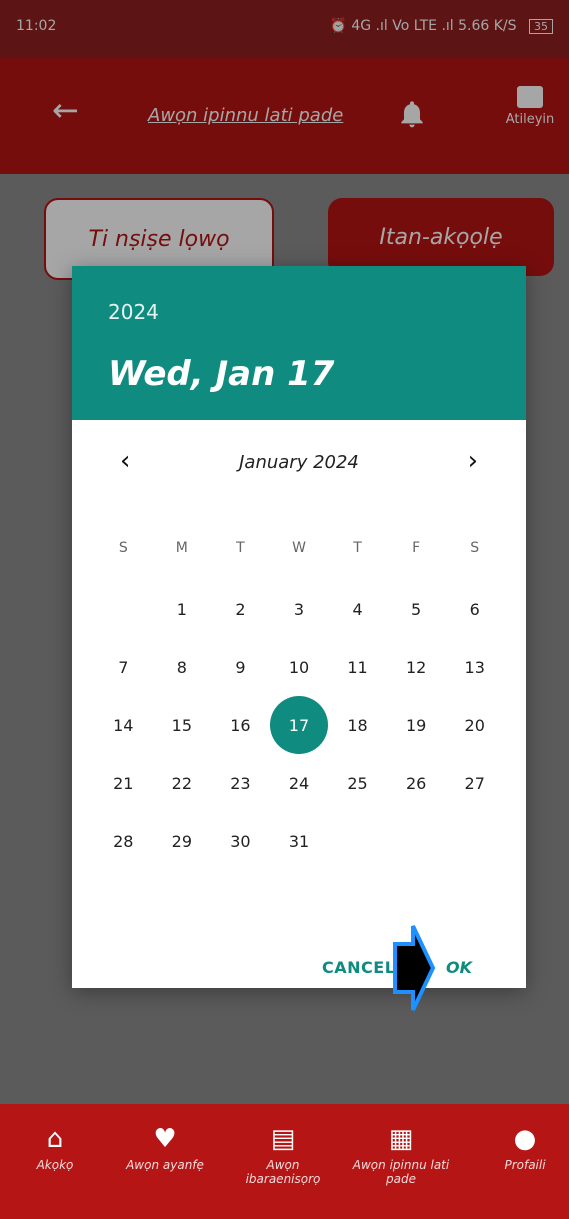  What do you see at coordinates (416, 783) in the screenshot?
I see `calendar-day: 26` at bounding box center [416, 783].